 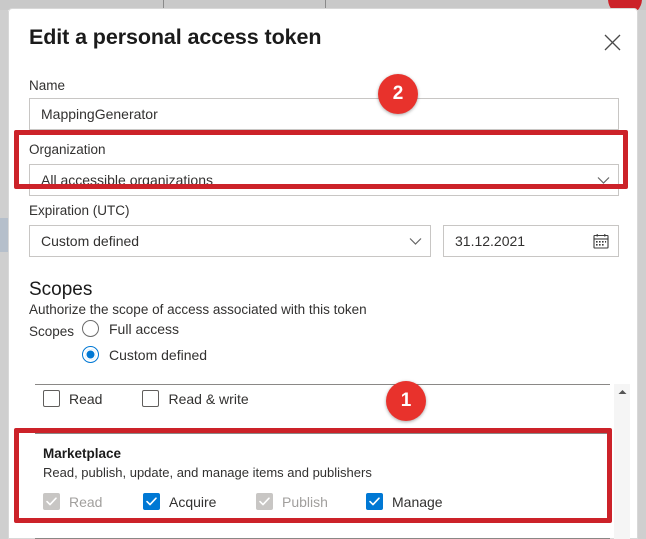 I want to click on scopes-inline-label: Scopes, so click(x=52, y=331).